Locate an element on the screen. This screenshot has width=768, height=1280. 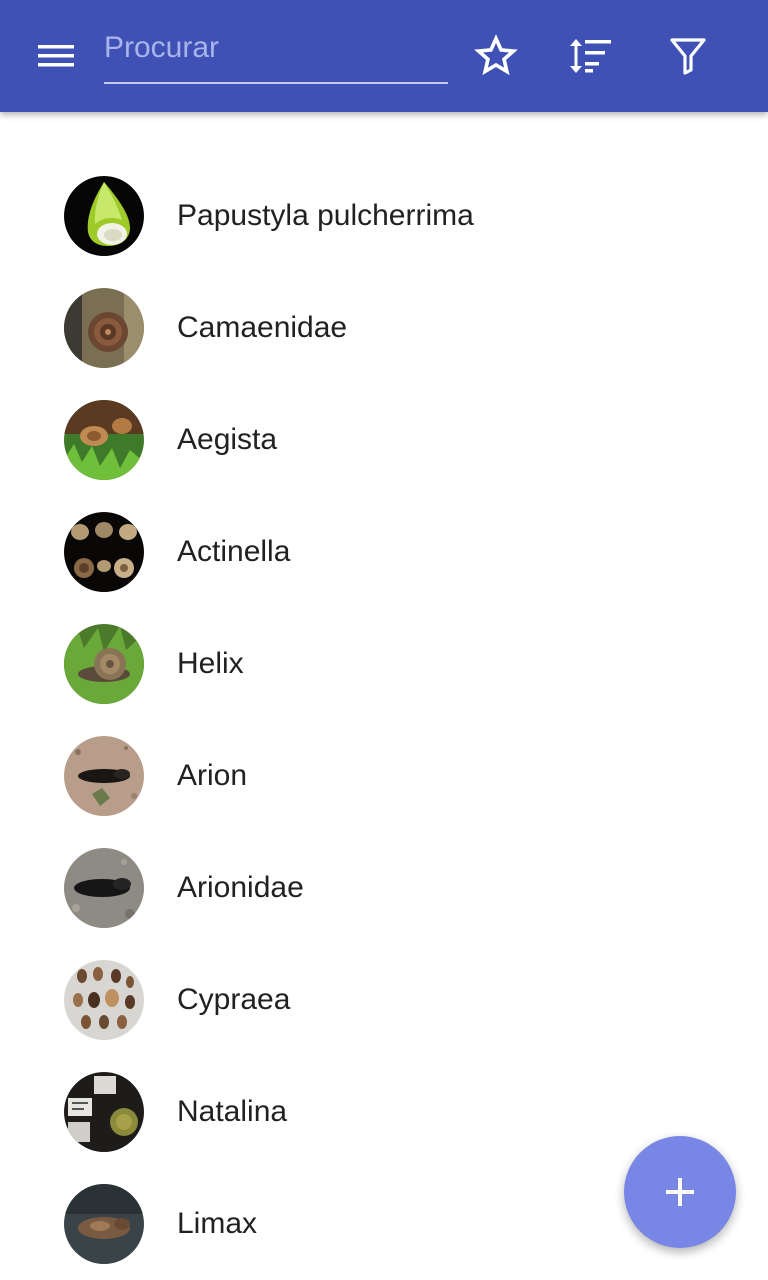
list-item-aegista: Aegista is located at coordinates (384, 440).